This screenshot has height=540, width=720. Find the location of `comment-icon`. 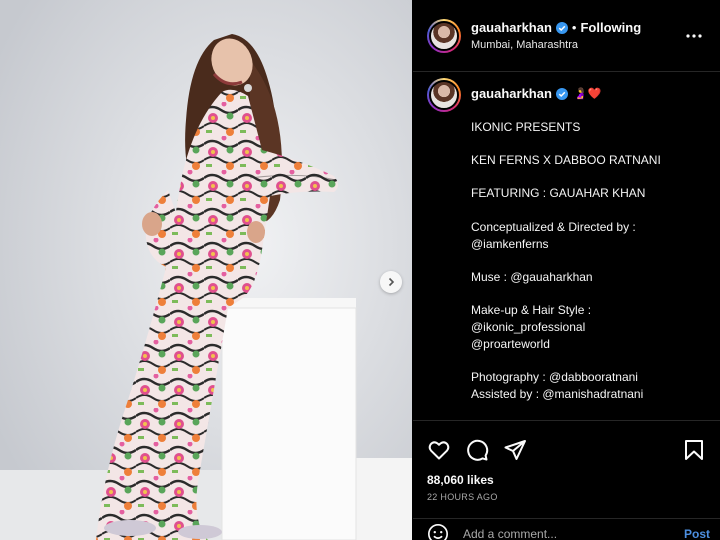

comment-icon is located at coordinates (477, 450).